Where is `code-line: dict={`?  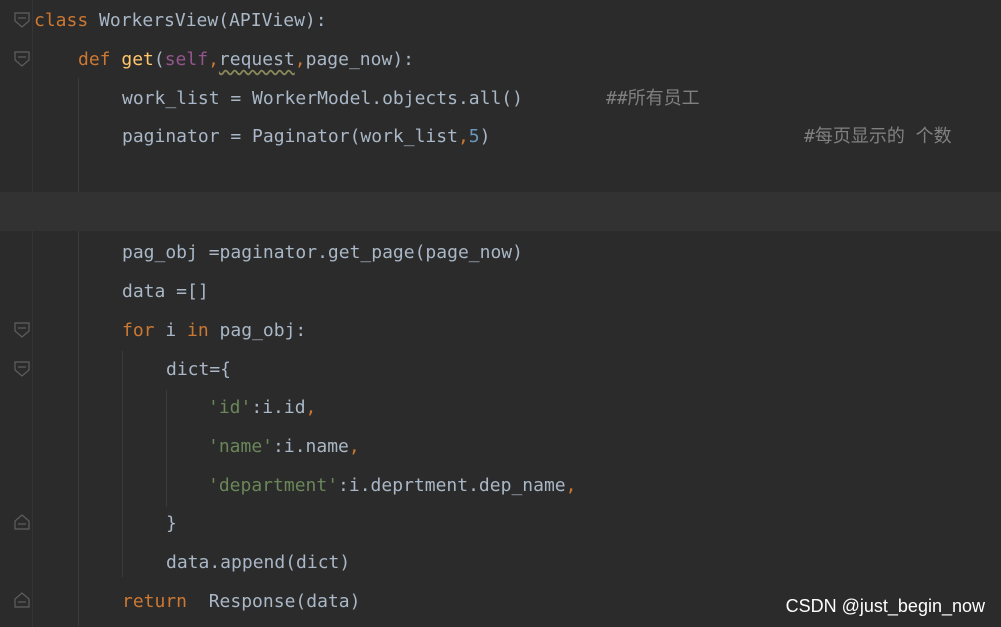 code-line: dict={ is located at coordinates (500, 369).